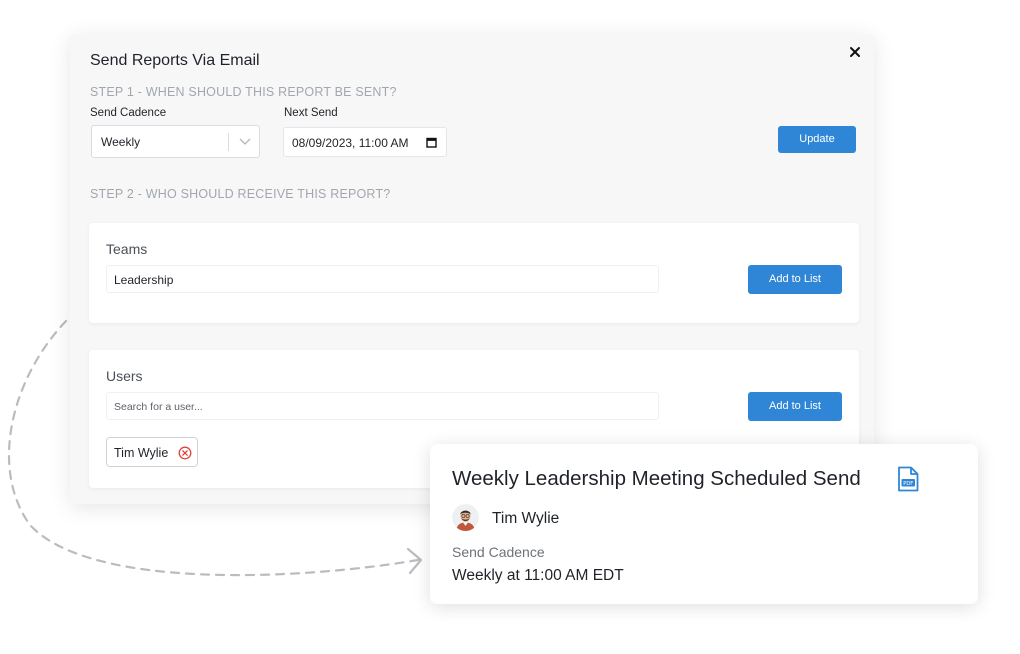  Describe the element at coordinates (498, 552) in the screenshot. I see `scheduled-send-cadence-label: Send Cadence` at that location.